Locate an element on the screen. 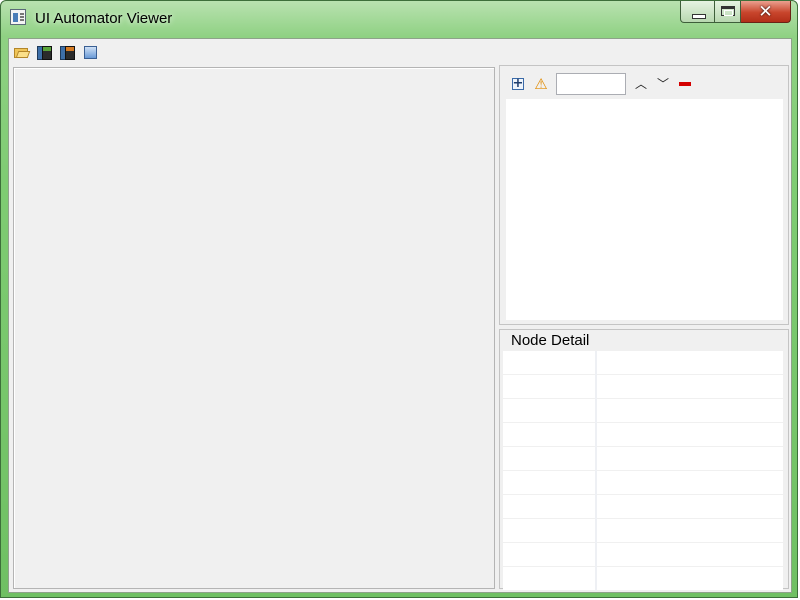  open-folder-icon is located at coordinates (21, 52).